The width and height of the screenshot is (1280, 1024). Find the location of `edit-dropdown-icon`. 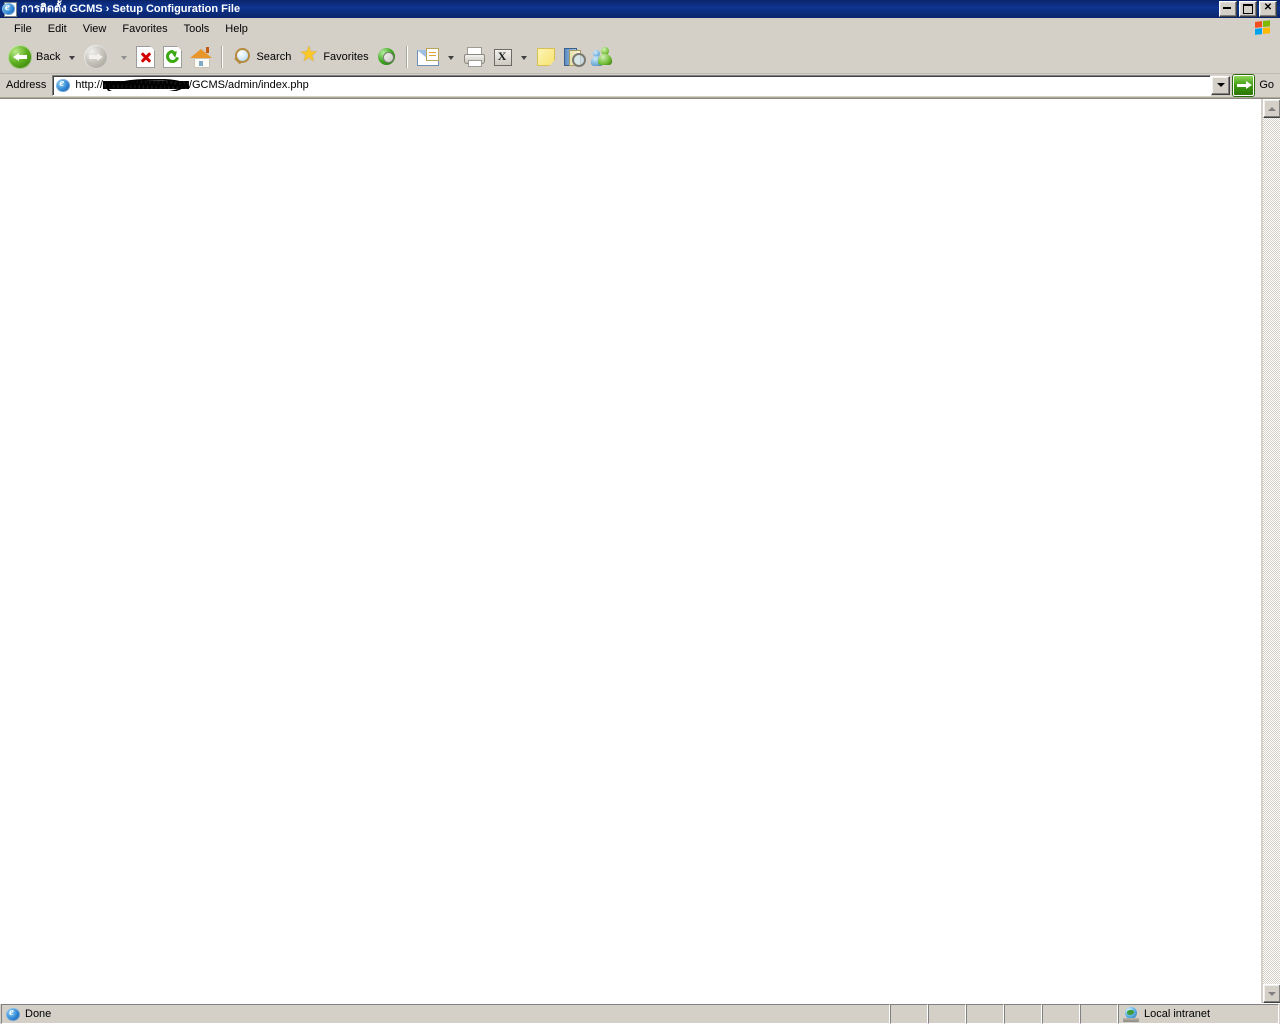

edit-dropdown-icon is located at coordinates (523, 57).